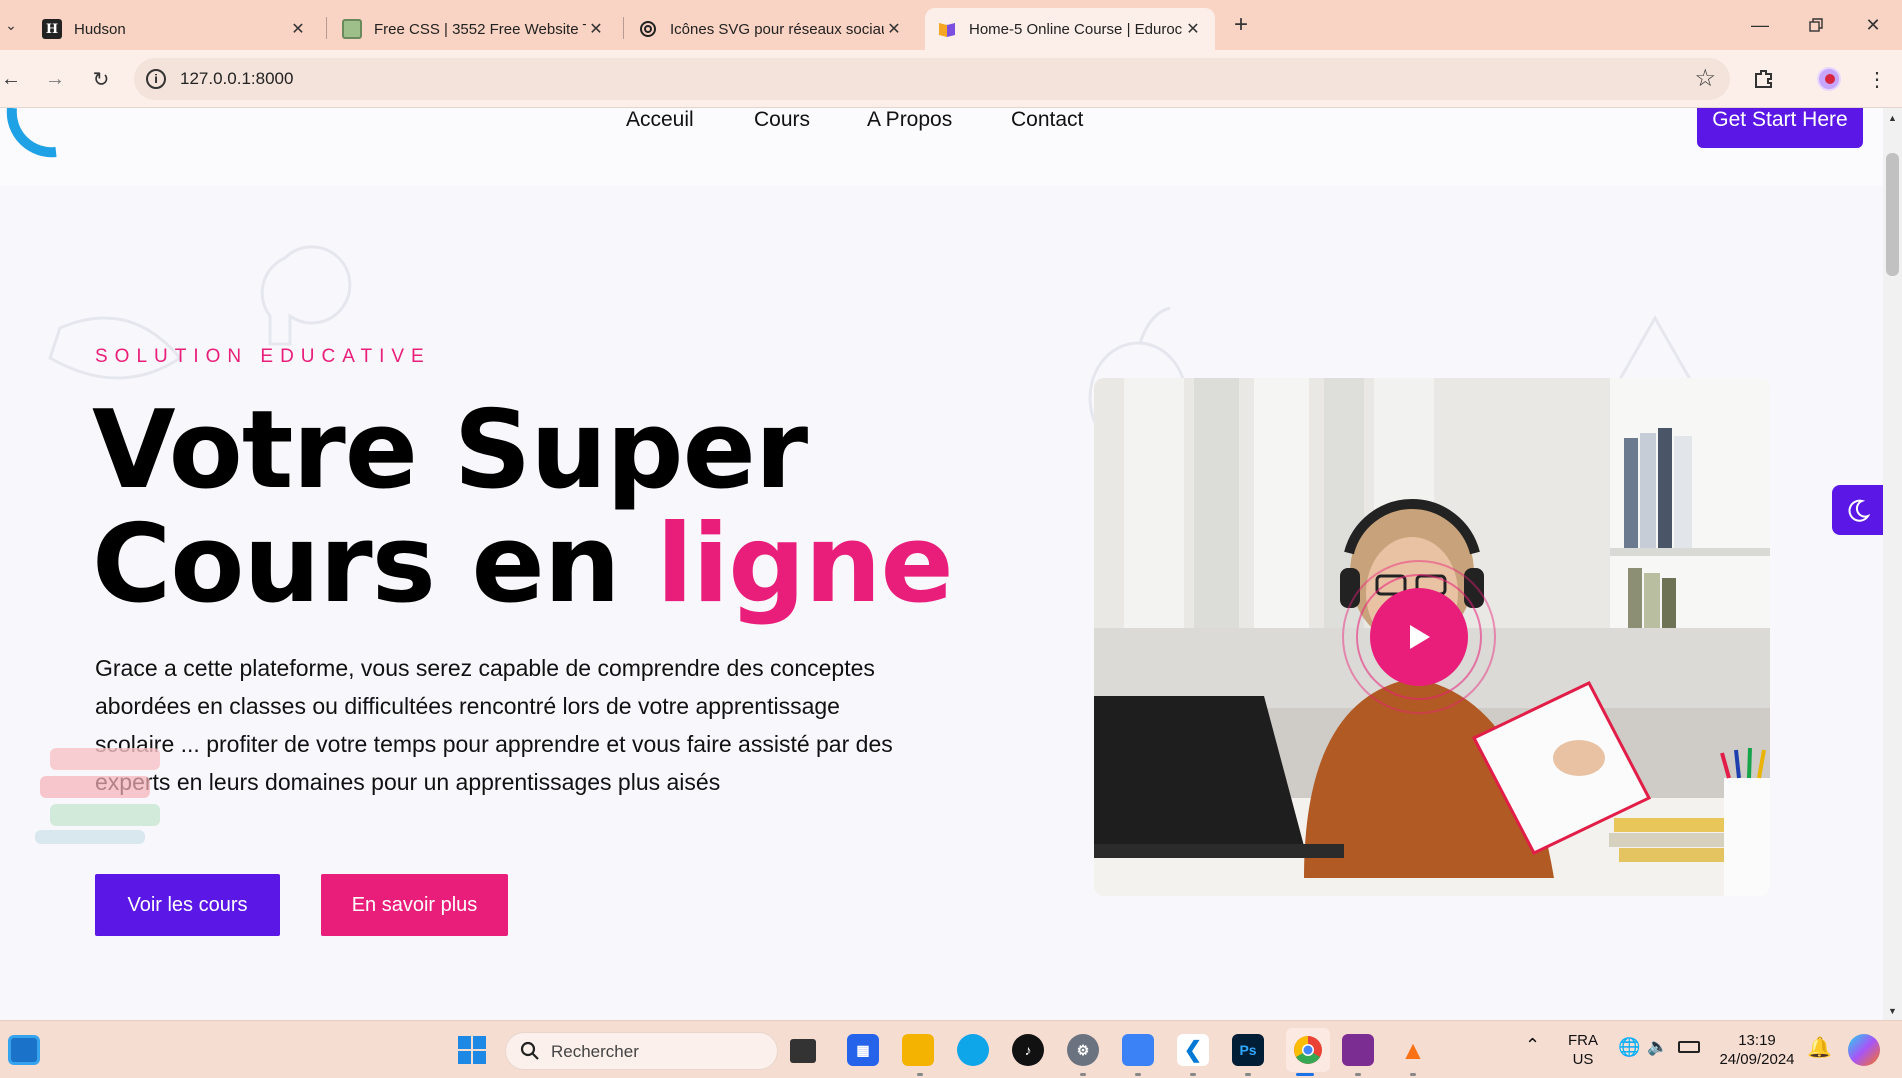  Describe the element at coordinates (1583, 1040) in the screenshot. I see `language-code: FRA` at that location.